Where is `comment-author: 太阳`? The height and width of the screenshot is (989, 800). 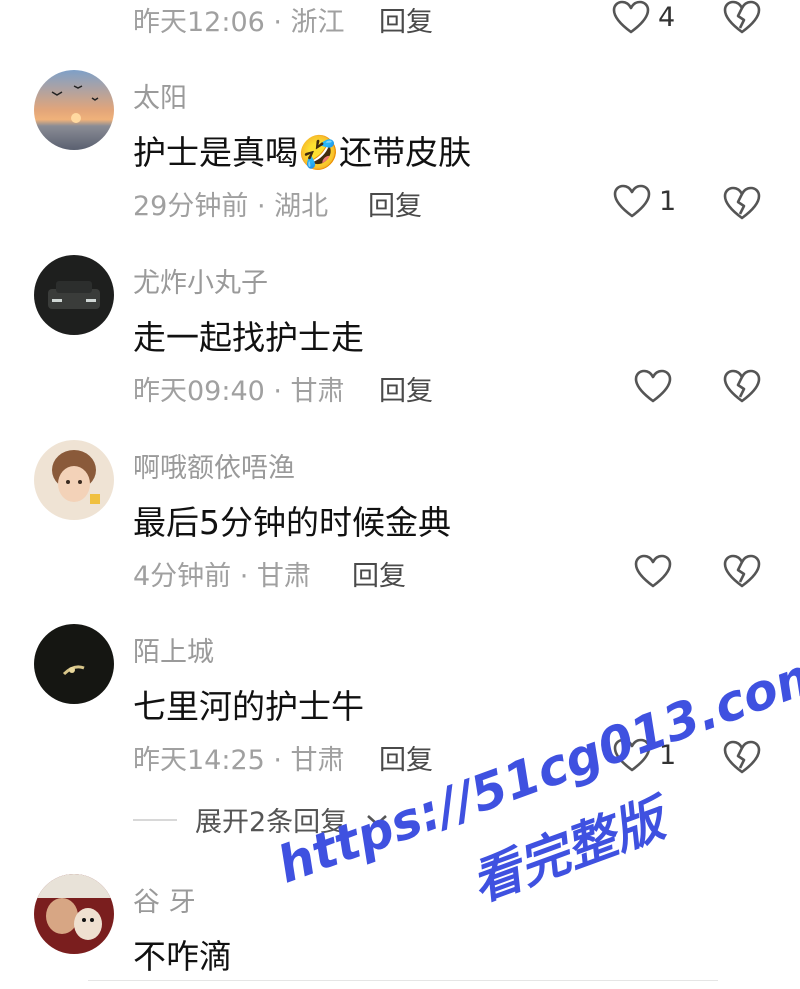
comment-author: 太阳 is located at coordinates (160, 95).